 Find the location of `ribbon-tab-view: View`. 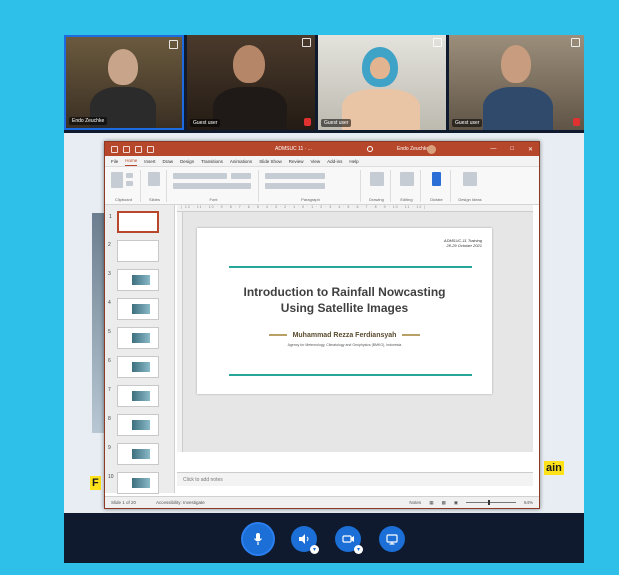

ribbon-tab-view: View is located at coordinates (315, 162).